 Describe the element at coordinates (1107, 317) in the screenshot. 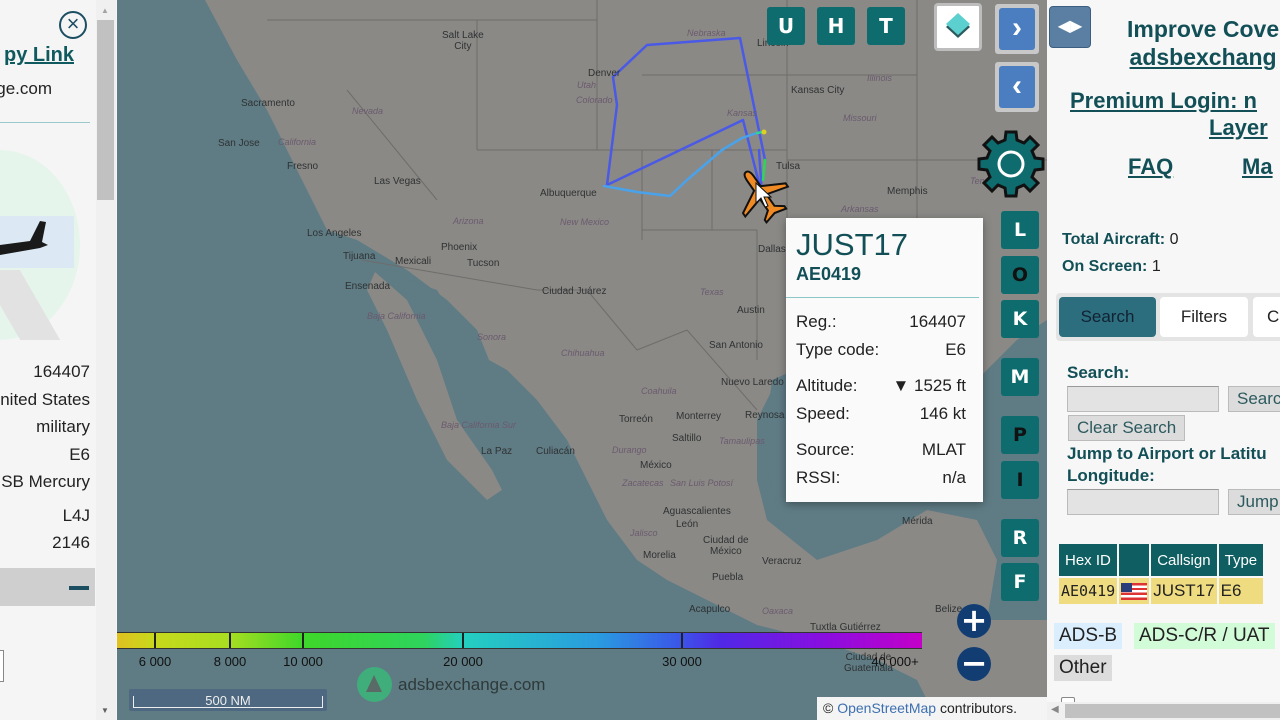

I see `tab-search: Search` at that location.